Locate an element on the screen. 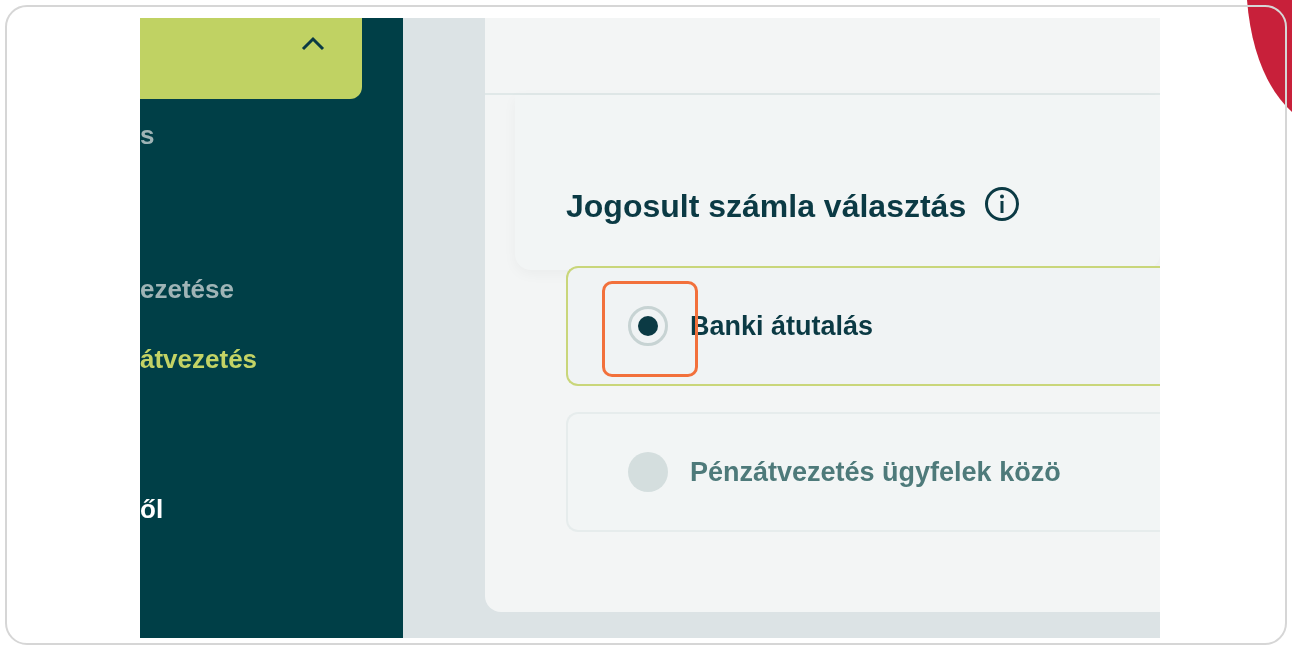  radio-option: Pénzátvezetés ügyfelek közö is located at coordinates (863, 472).